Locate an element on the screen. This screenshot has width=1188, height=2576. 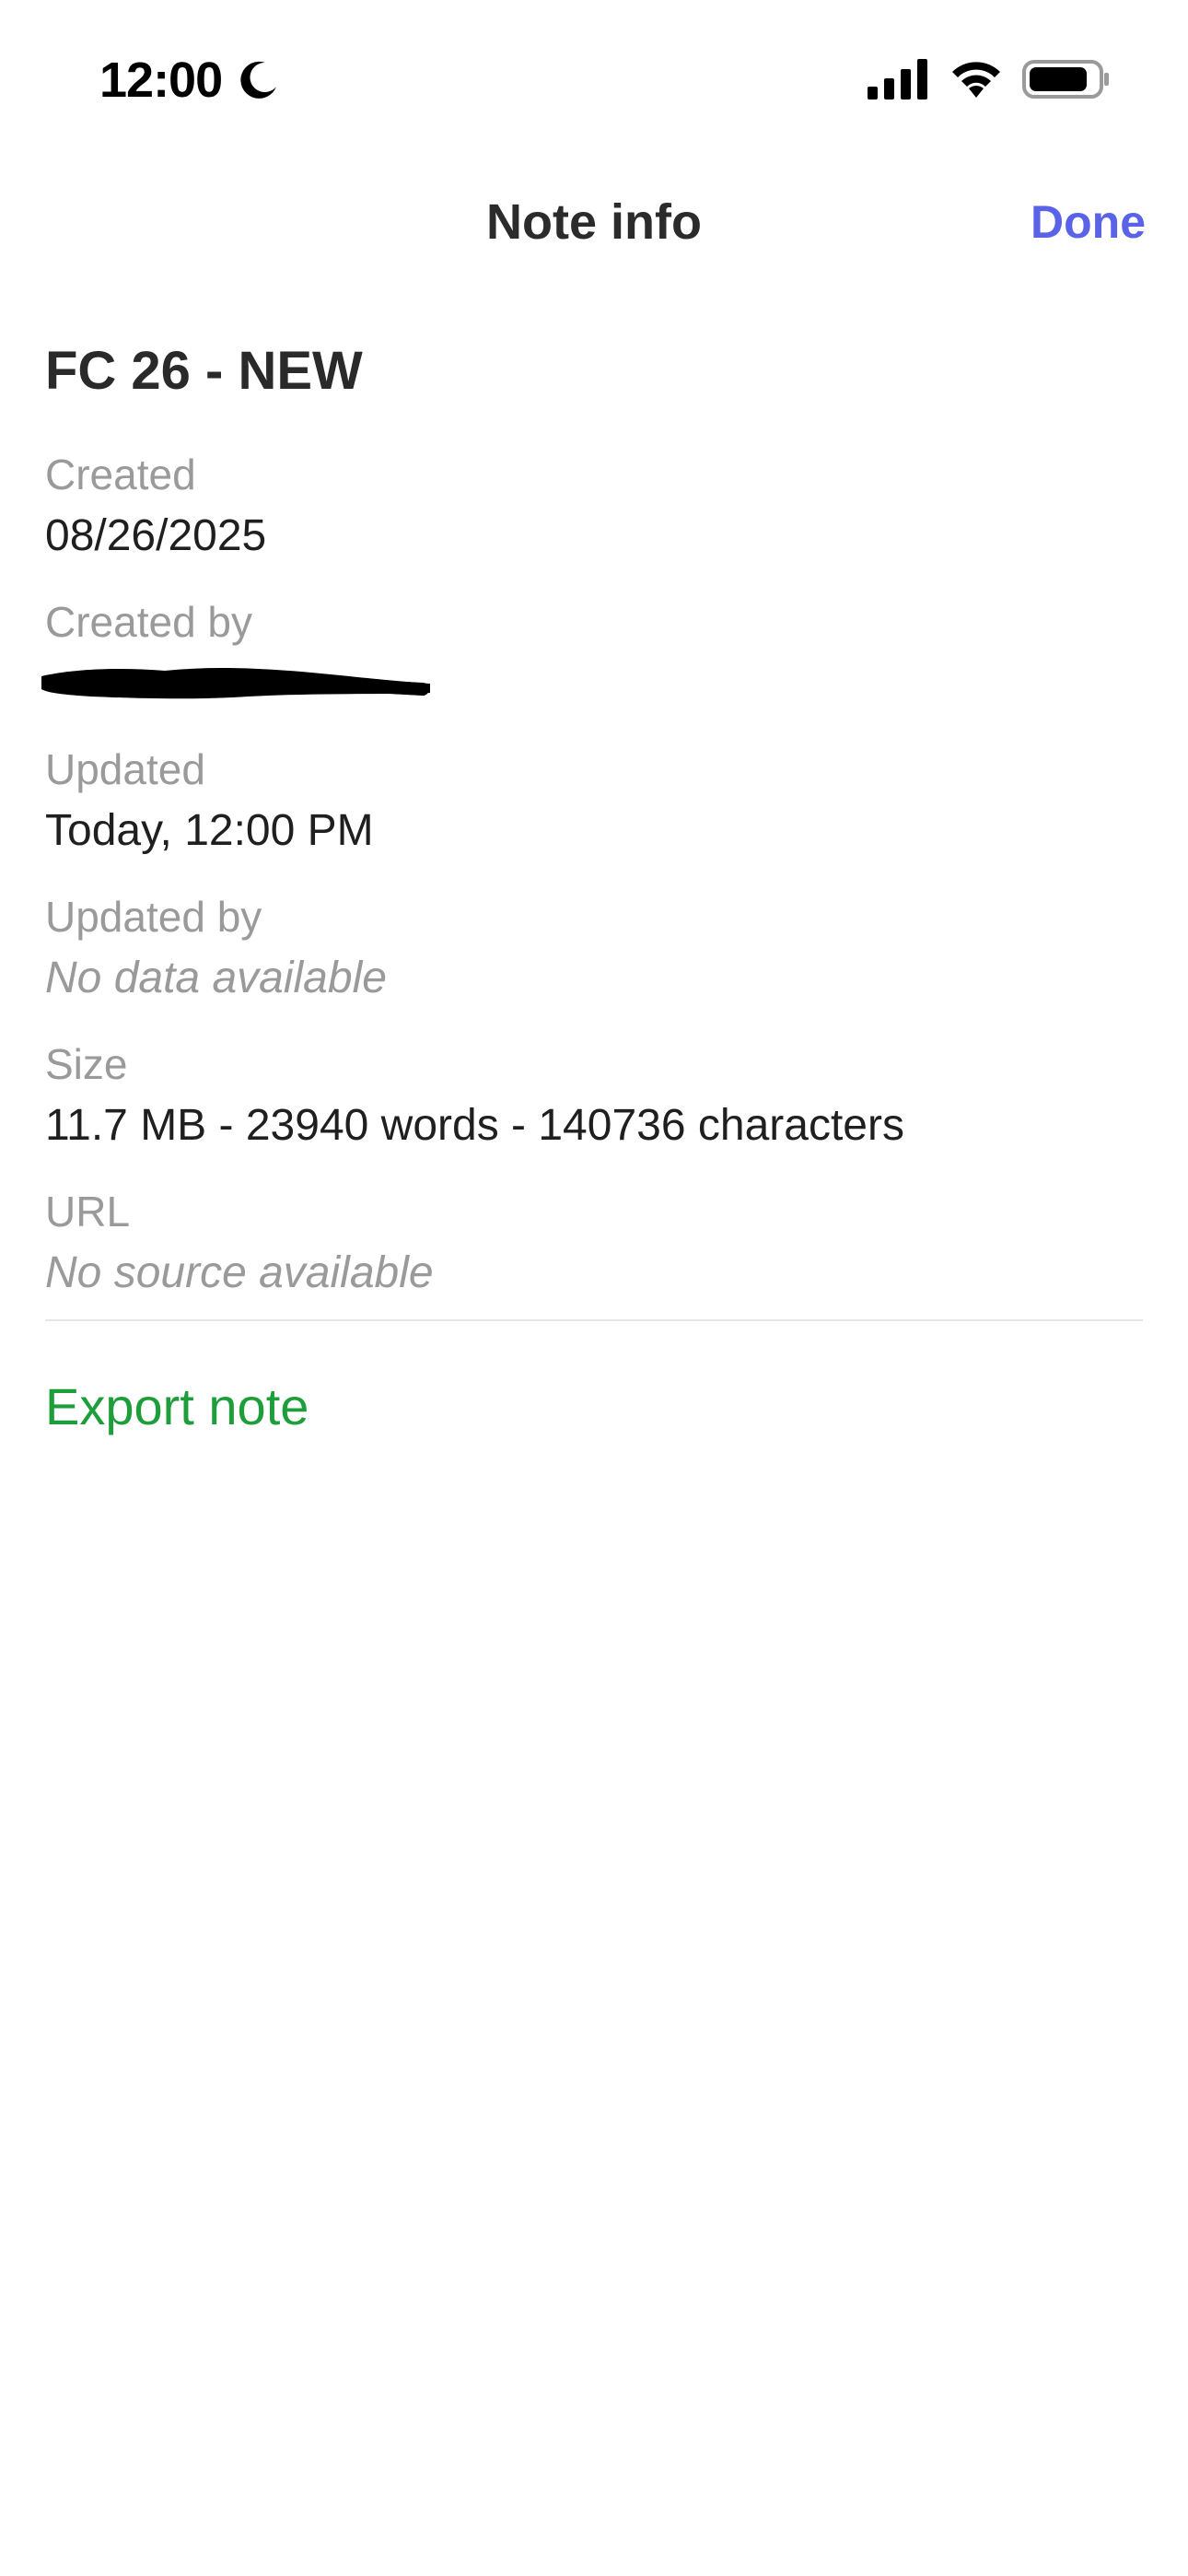
export-note-button: Export note is located at coordinates (594, 1407).